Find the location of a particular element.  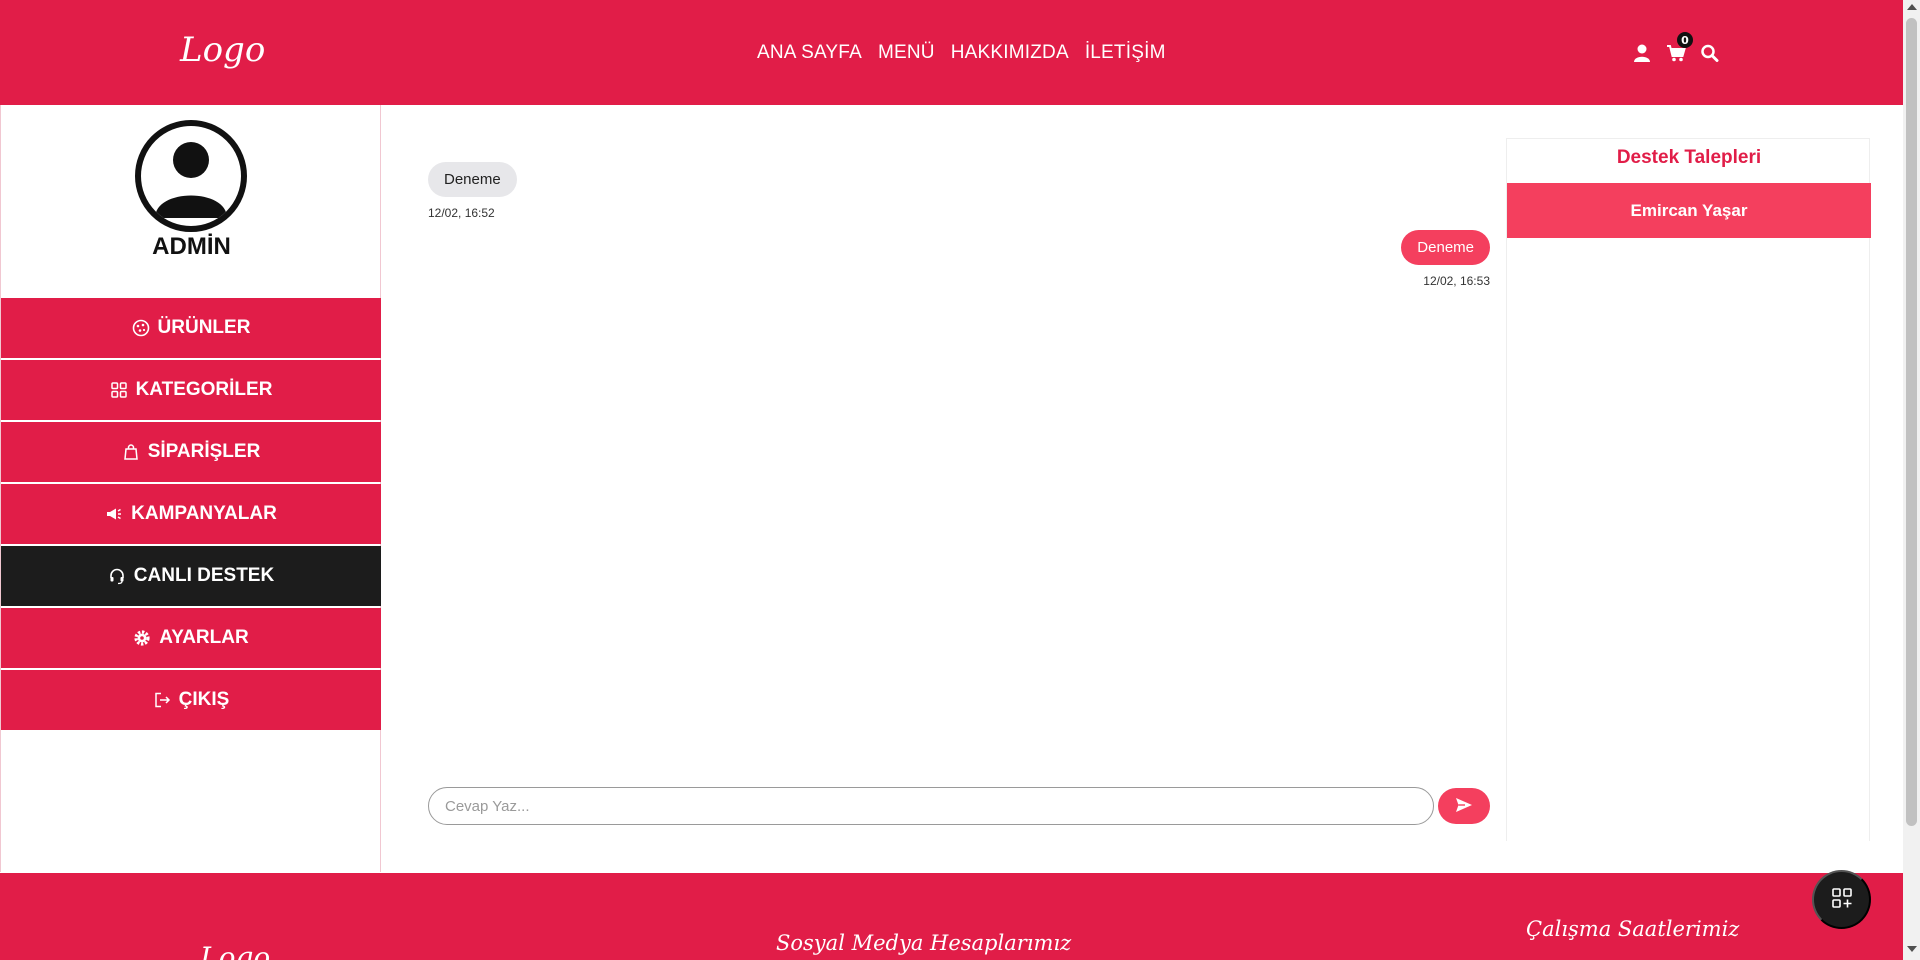

header-icons: 0 is located at coordinates (1676, 47).